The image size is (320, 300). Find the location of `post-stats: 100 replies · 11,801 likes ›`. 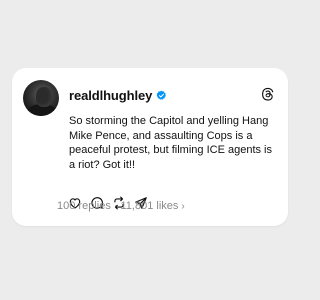

post-stats: 100 replies · 11,801 likes › is located at coordinates (121, 206).